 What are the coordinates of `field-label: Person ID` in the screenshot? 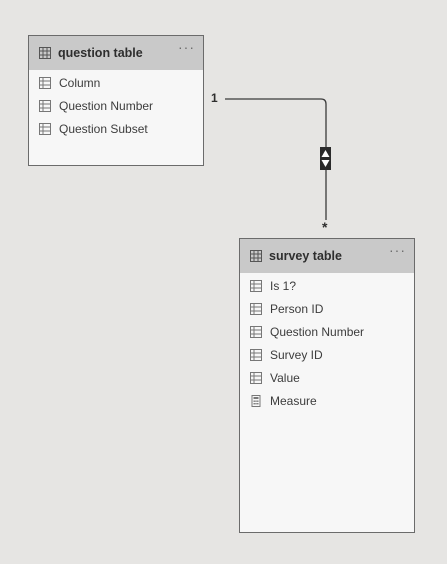 It's located at (297, 308).